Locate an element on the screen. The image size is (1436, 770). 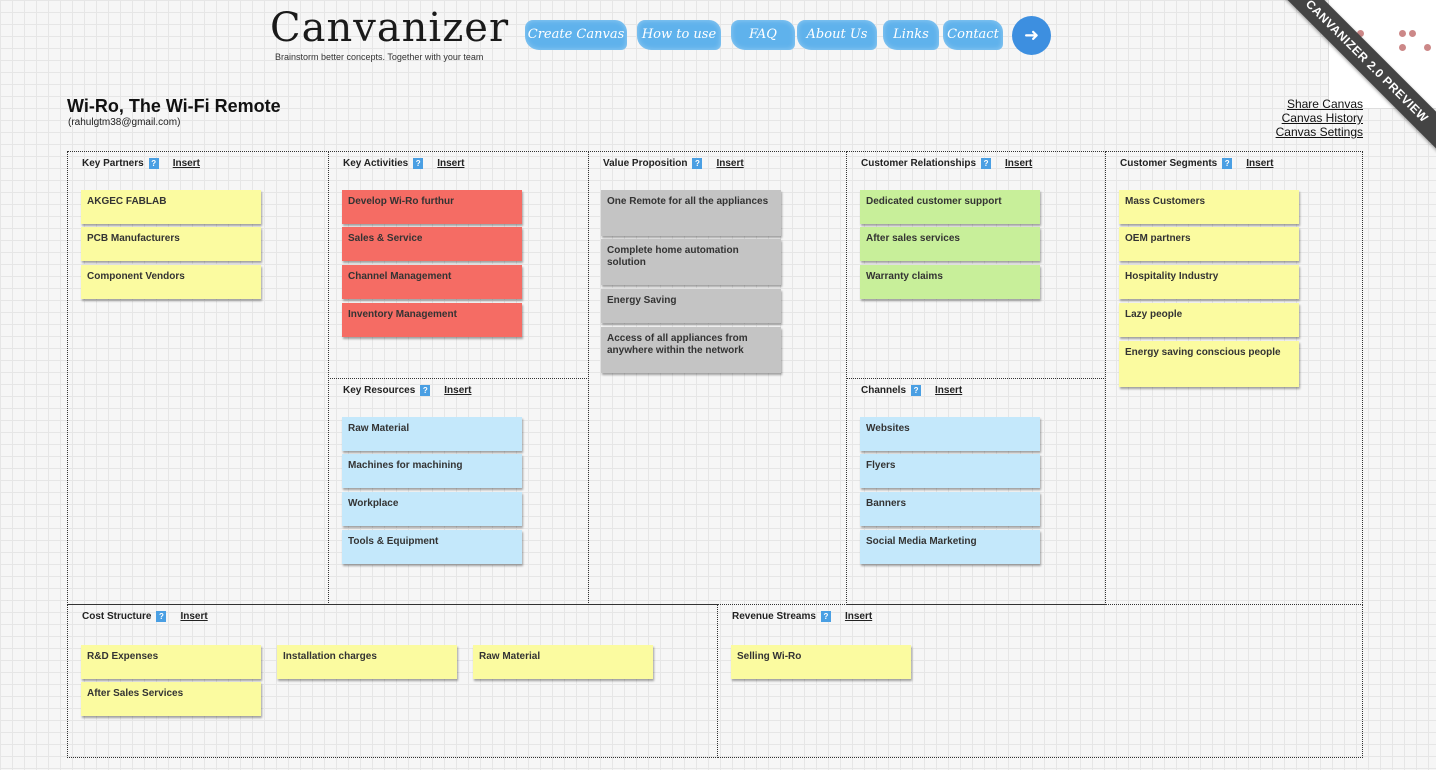
sticky-note: Complete home automation solution is located at coordinates (691, 262).